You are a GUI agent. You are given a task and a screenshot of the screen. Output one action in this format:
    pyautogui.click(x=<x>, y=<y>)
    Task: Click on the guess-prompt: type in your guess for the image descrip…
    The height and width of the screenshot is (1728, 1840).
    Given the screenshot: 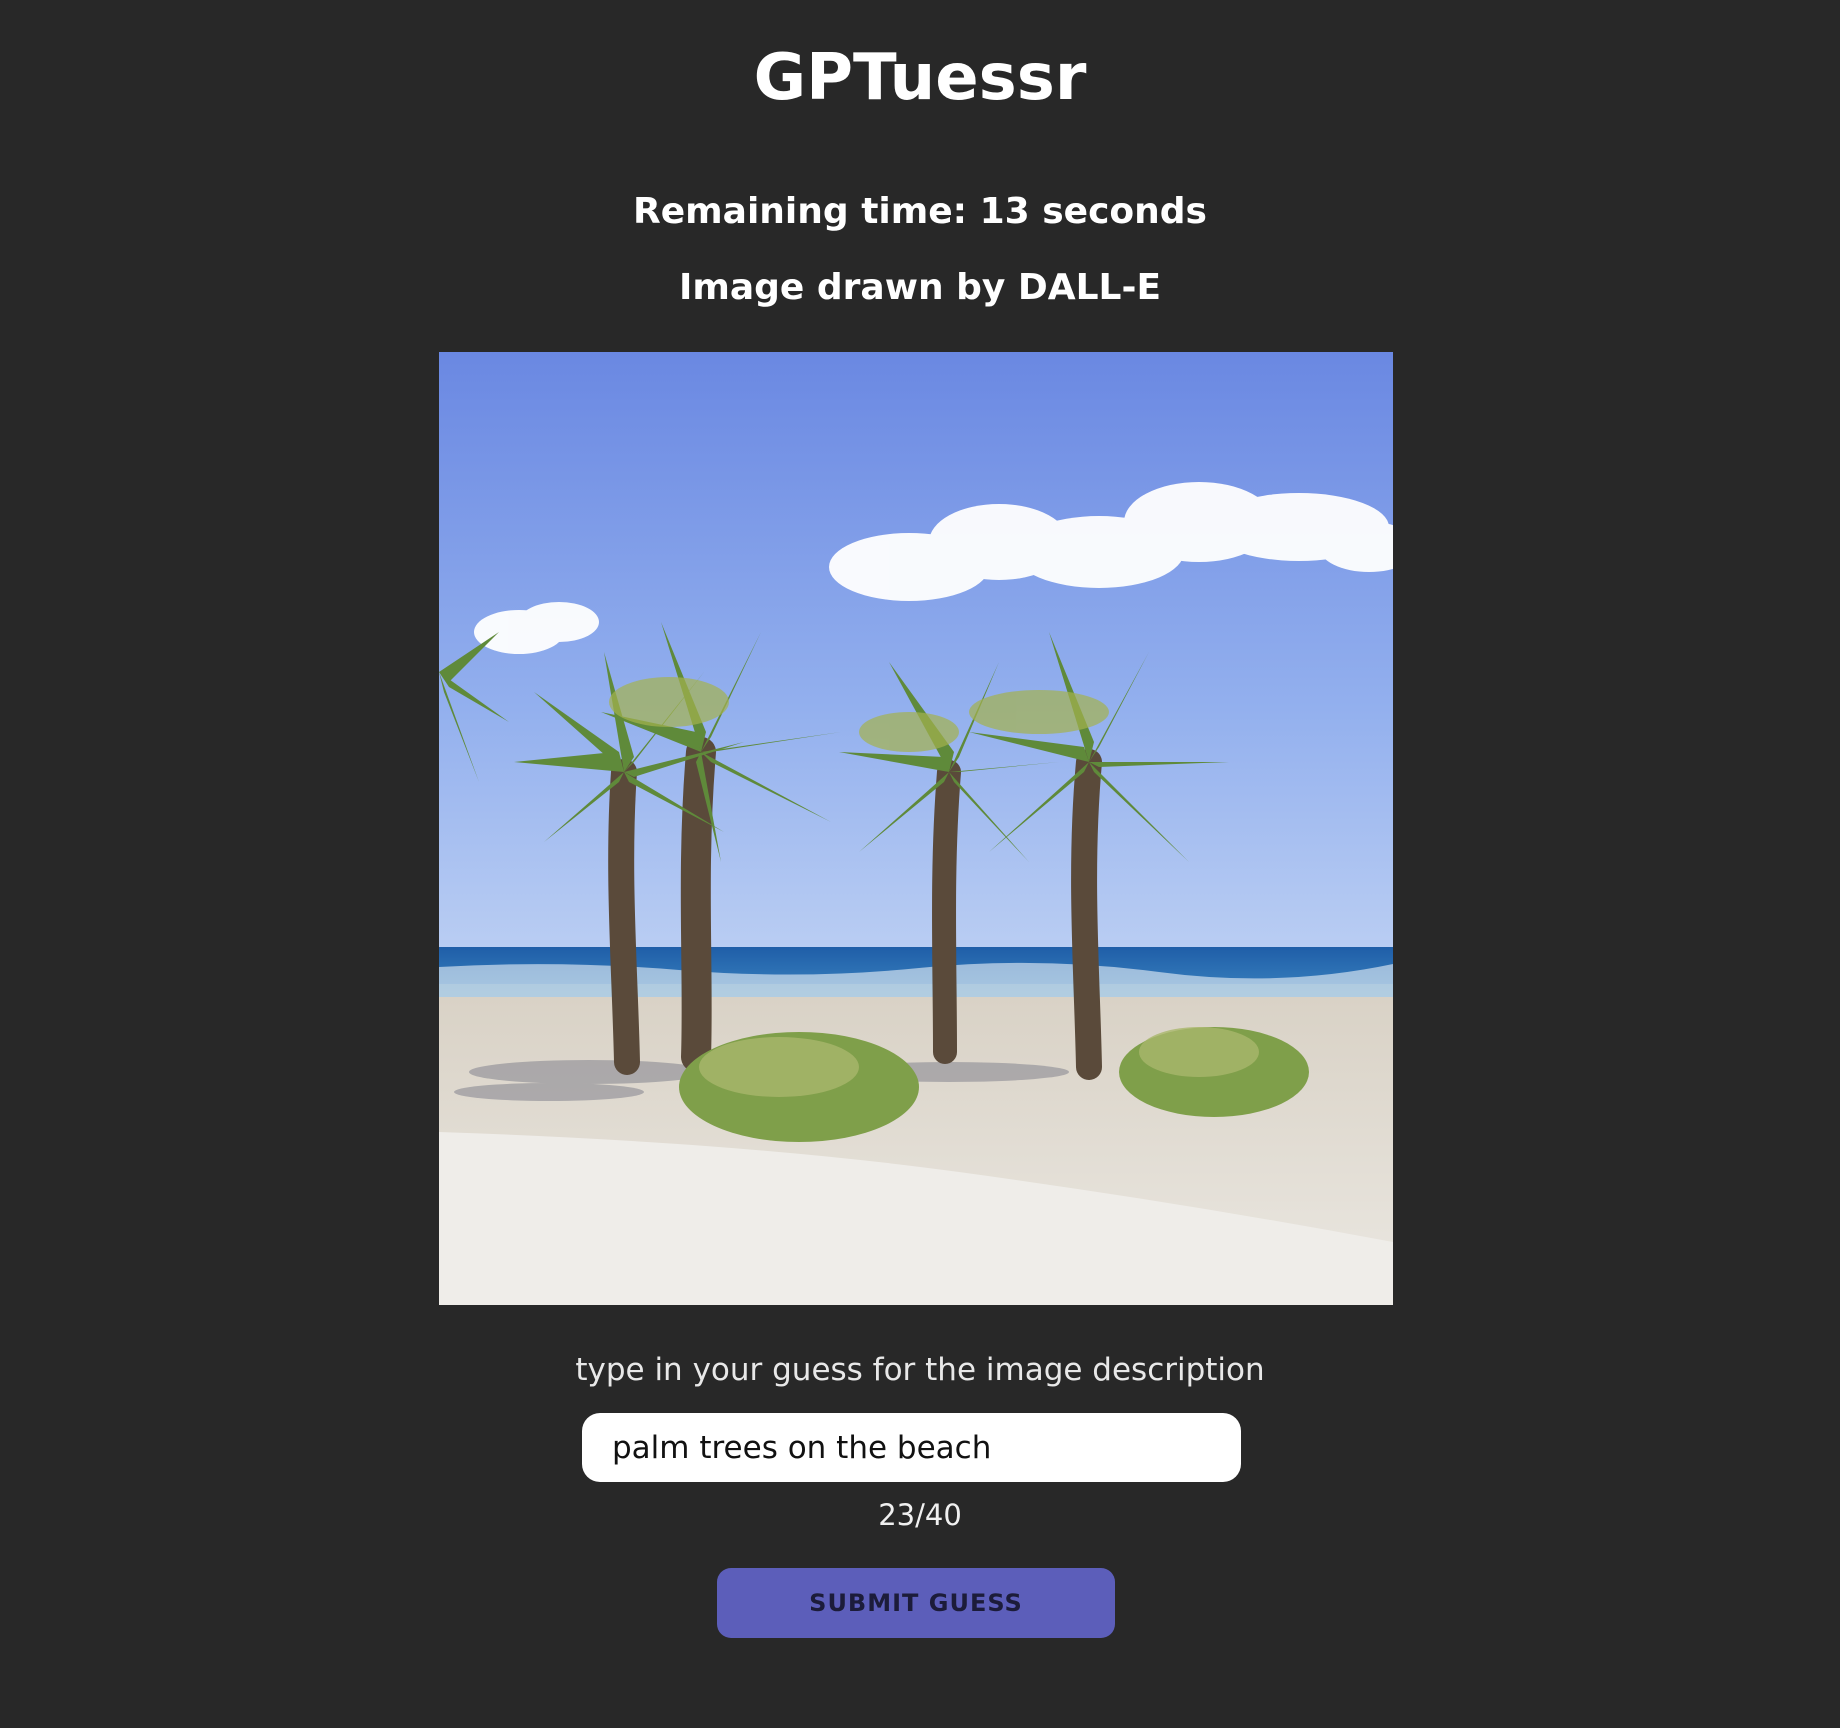 What is the action you would take?
    pyautogui.click(x=920, y=1370)
    